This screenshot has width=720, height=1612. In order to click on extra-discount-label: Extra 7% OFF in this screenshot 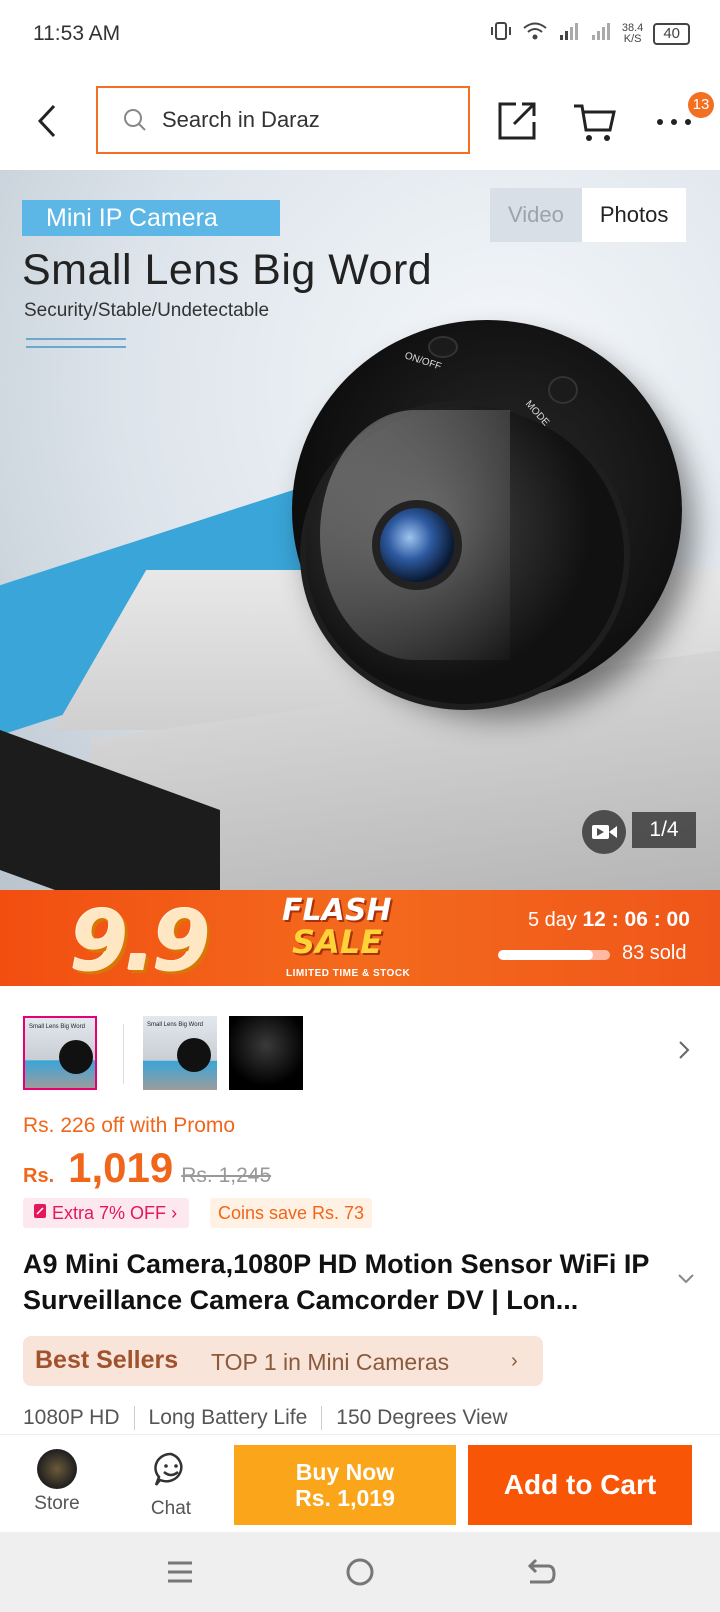, I will do `click(109, 1213)`.